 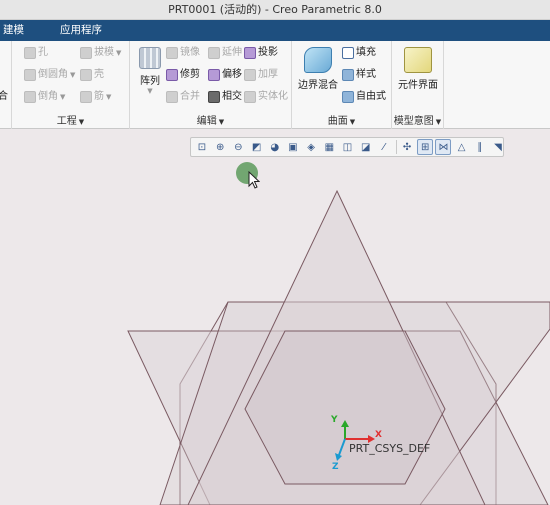 I want to click on engineering-group-label: 工程 ▼, so click(x=70, y=119).